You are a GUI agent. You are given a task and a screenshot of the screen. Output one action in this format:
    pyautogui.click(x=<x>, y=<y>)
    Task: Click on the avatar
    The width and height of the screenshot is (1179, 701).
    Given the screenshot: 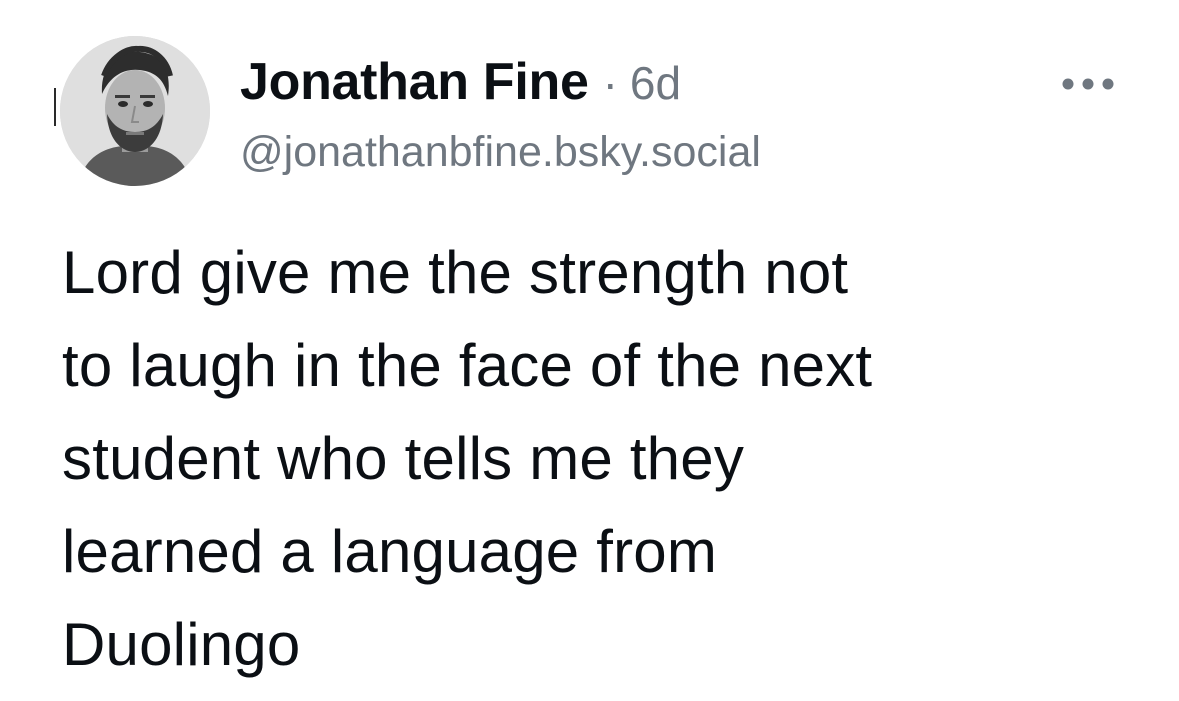 What is the action you would take?
    pyautogui.click(x=135, y=111)
    